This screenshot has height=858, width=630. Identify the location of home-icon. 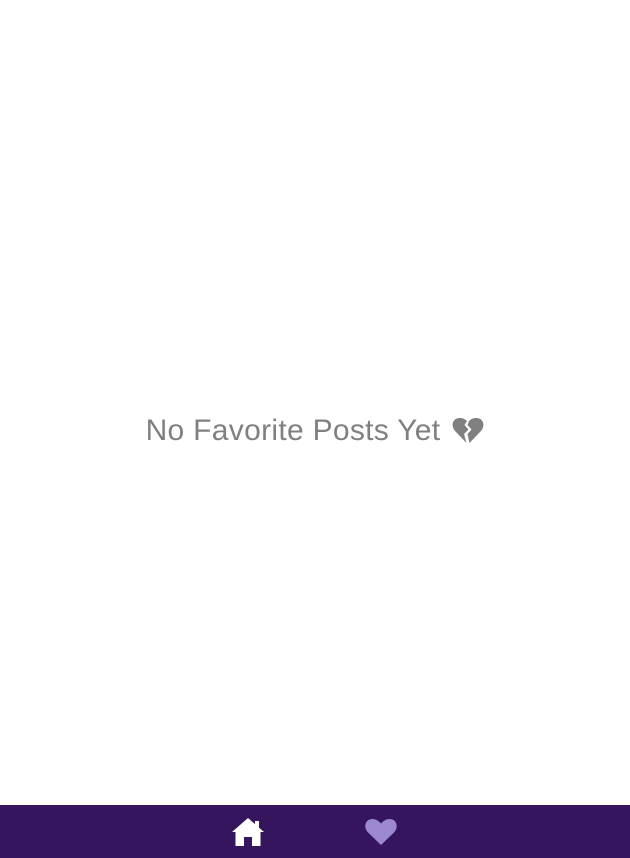
(248, 832).